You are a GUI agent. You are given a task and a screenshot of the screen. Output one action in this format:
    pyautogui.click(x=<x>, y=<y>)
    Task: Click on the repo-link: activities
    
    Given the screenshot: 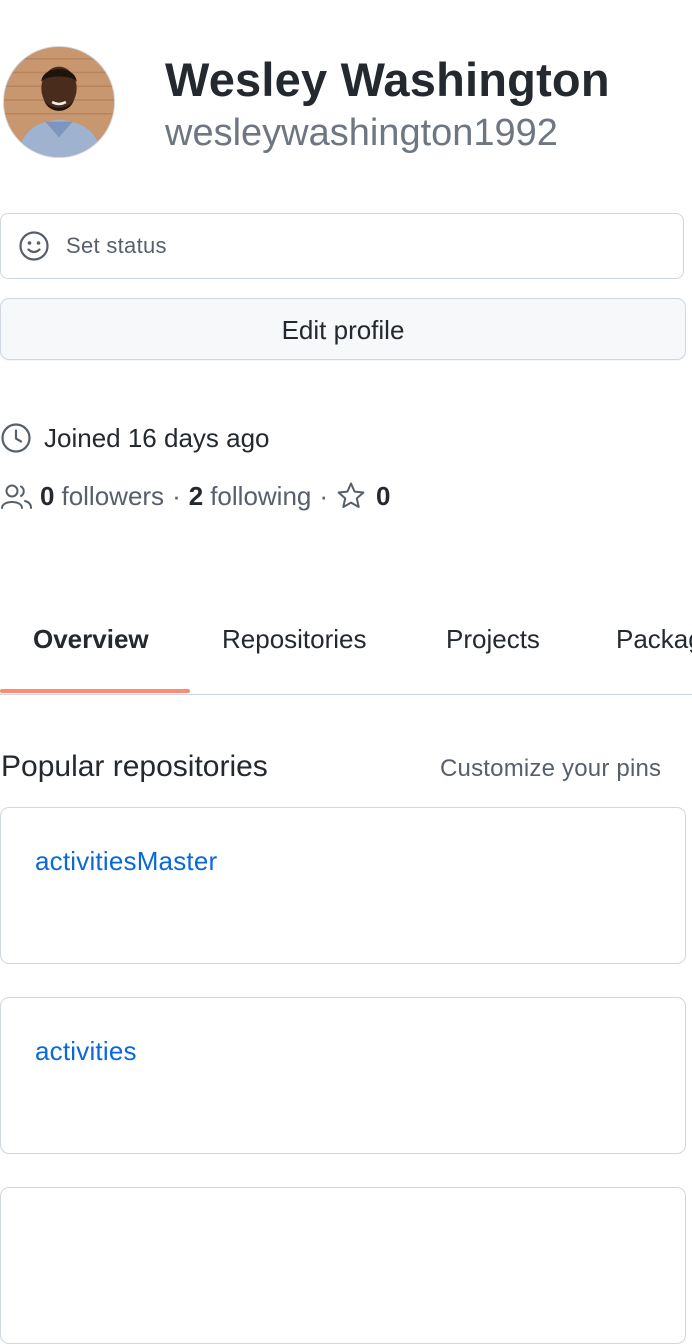 What is the action you would take?
    pyautogui.click(x=86, y=1051)
    